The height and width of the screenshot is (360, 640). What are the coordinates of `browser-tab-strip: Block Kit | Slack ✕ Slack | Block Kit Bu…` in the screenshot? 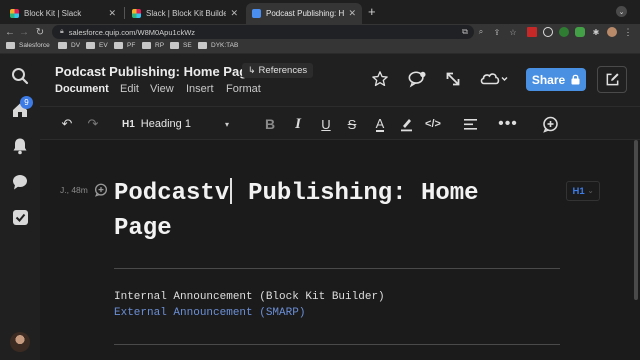 It's located at (320, 12).